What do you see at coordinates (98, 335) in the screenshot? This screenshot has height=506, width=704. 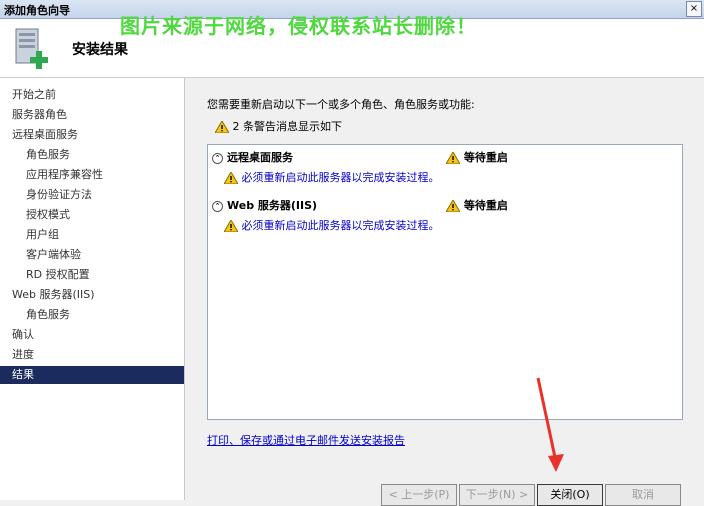 I see `sidebar-item-confirmation: 确认` at bounding box center [98, 335].